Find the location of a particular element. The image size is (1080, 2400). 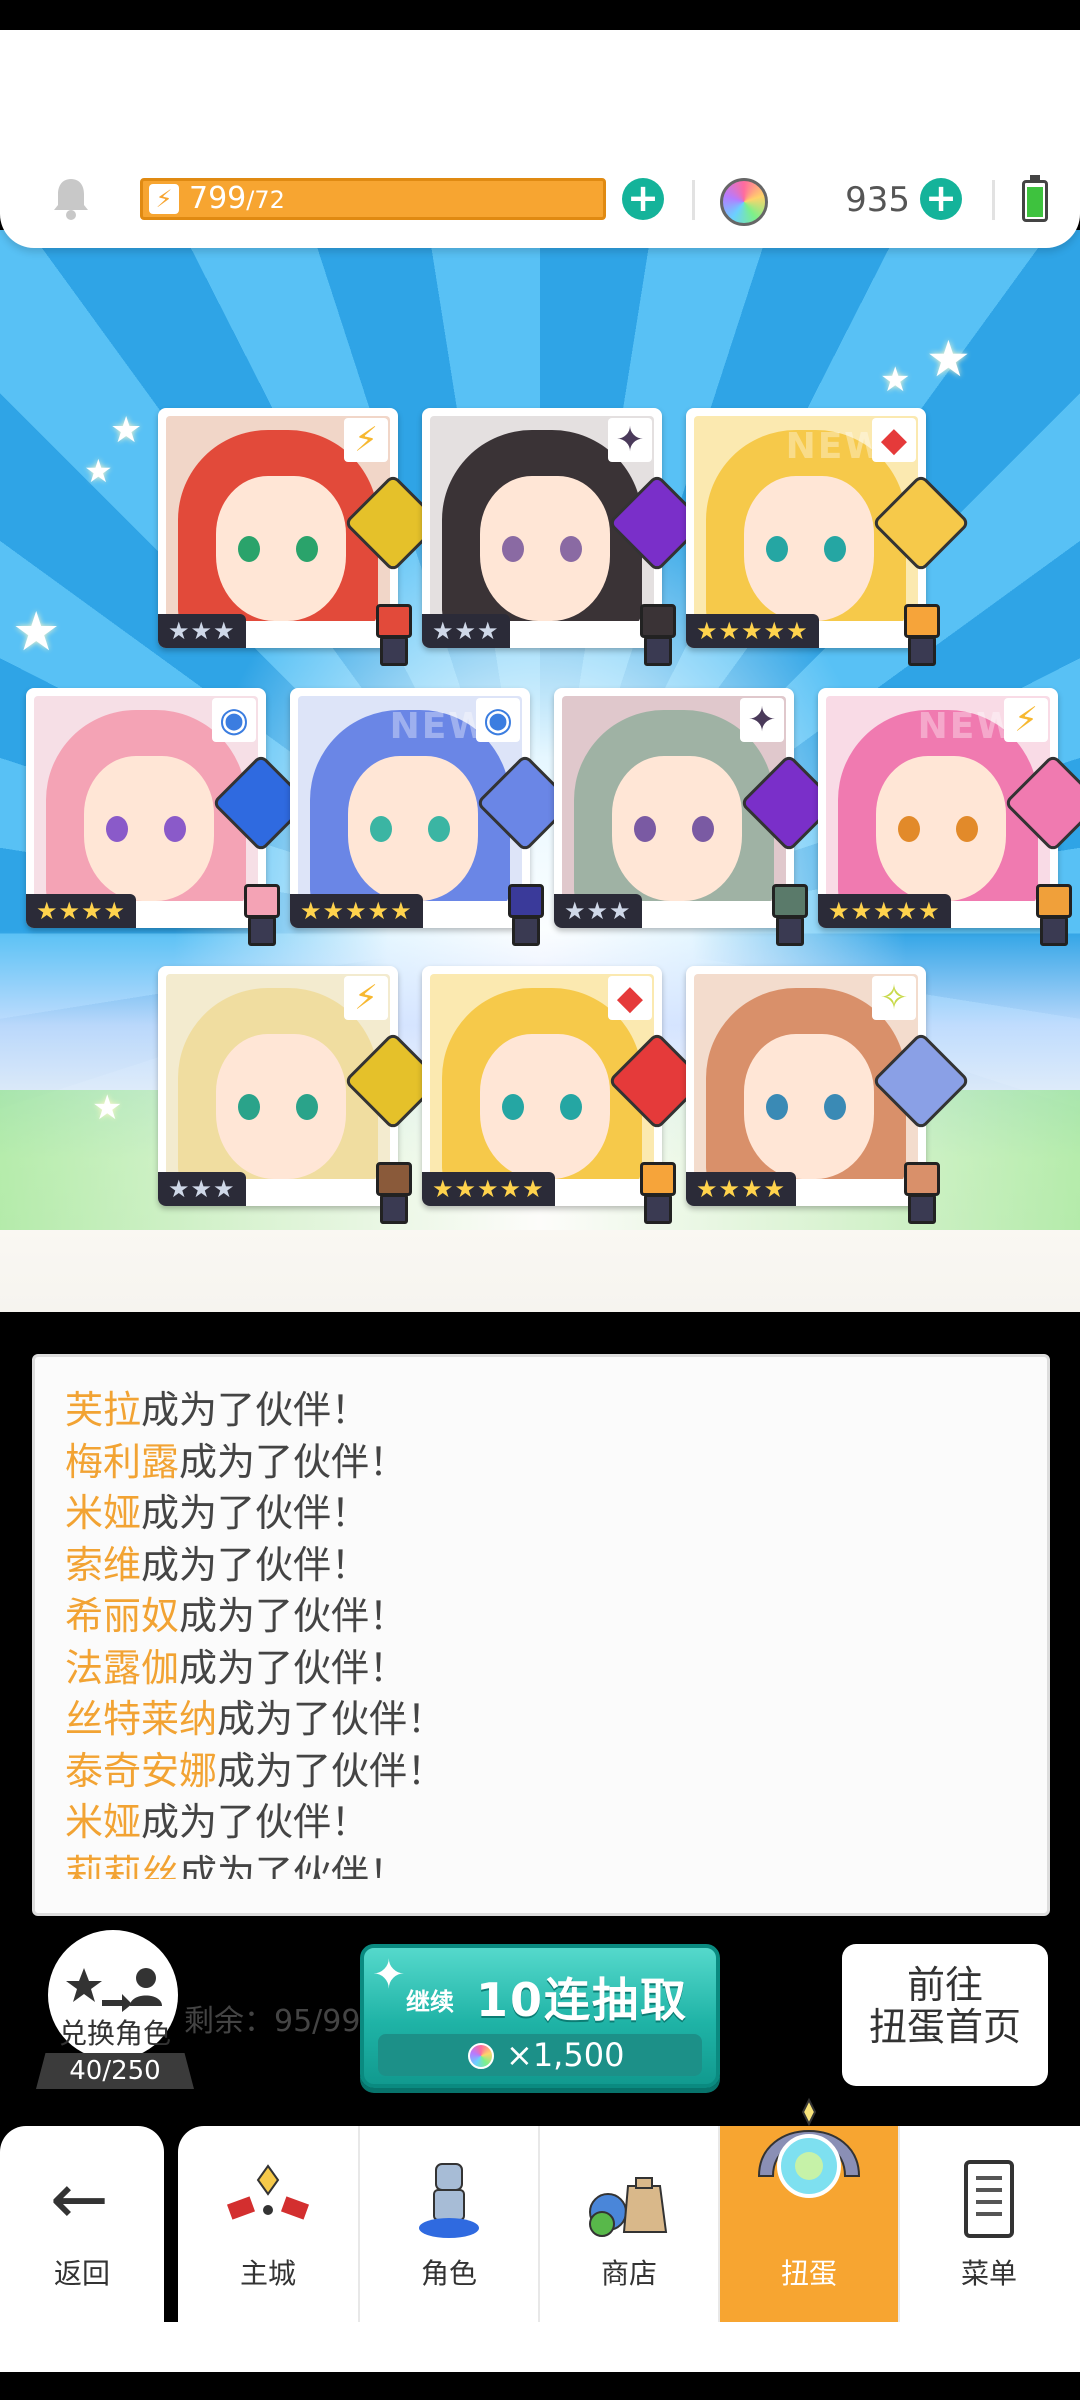

add-gems-button: + is located at coordinates (941, 199).